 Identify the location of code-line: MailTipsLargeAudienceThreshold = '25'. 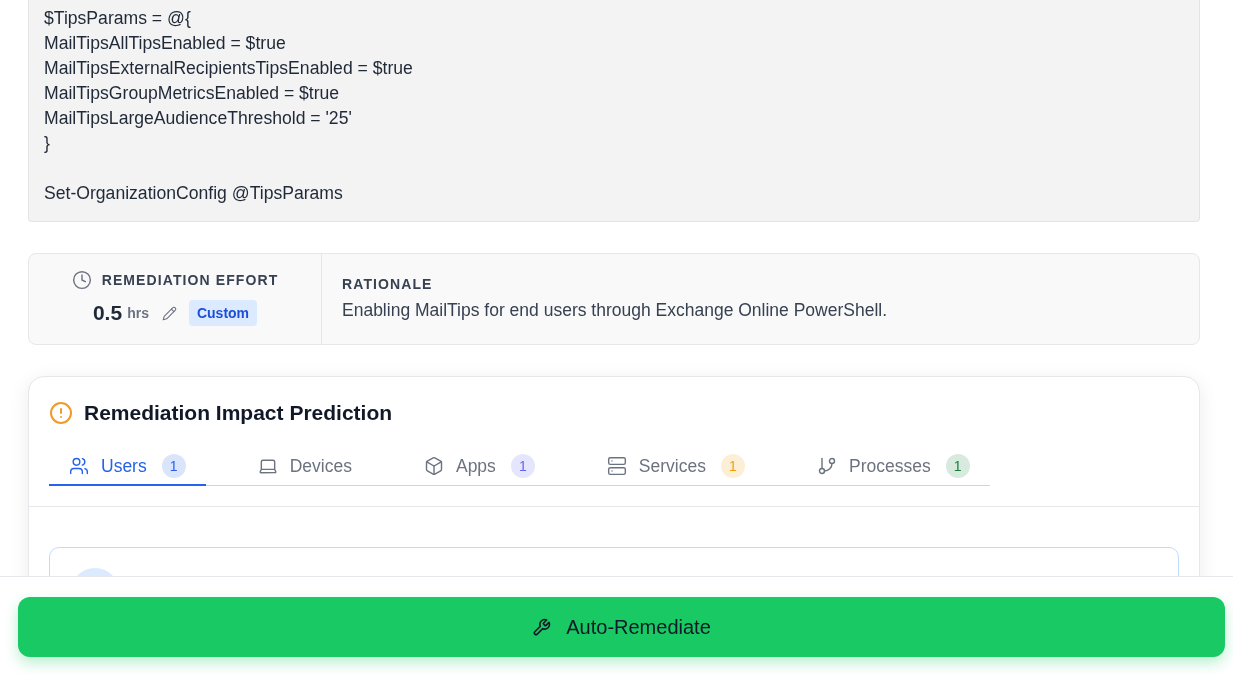
(198, 118).